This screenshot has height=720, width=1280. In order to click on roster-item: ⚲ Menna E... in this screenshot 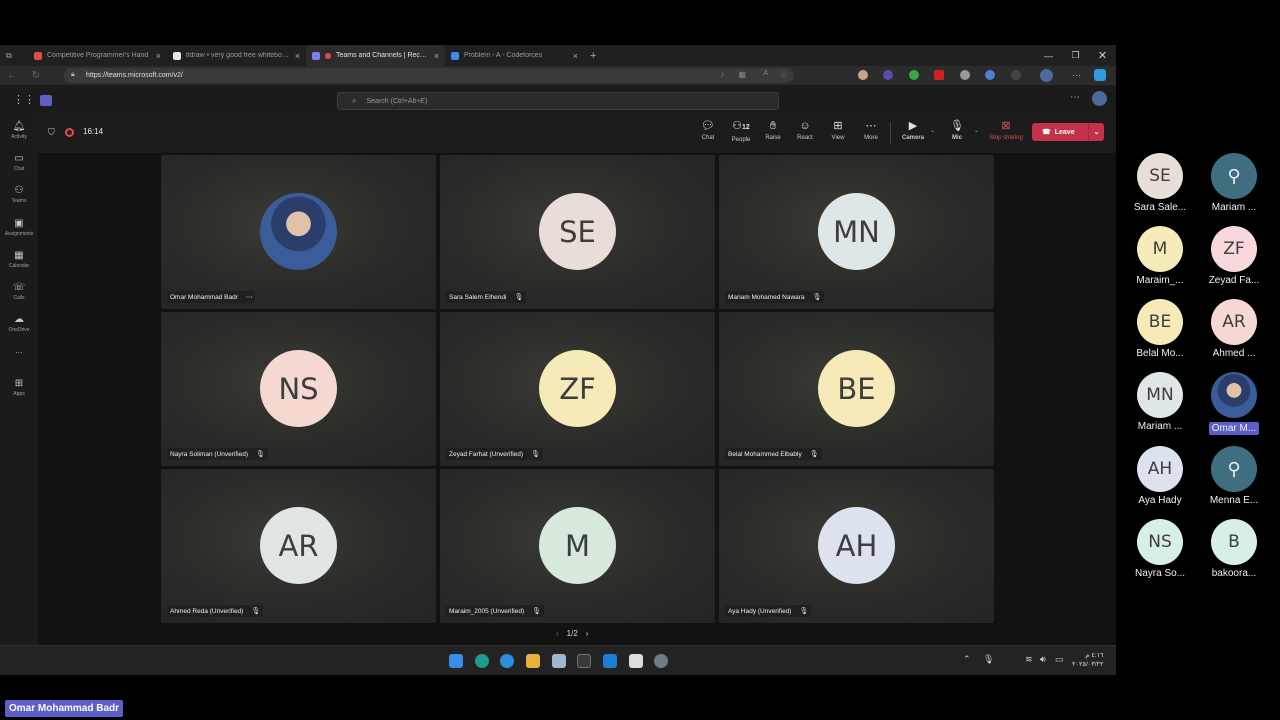, I will do `click(1234, 476)`.